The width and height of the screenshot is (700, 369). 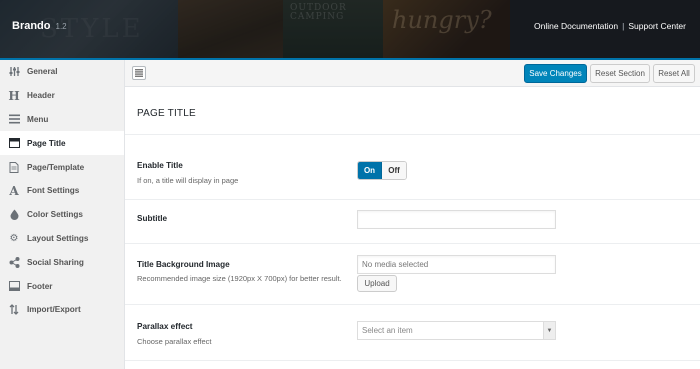 What do you see at coordinates (14, 286) in the screenshot?
I see `footer-icon` at bounding box center [14, 286].